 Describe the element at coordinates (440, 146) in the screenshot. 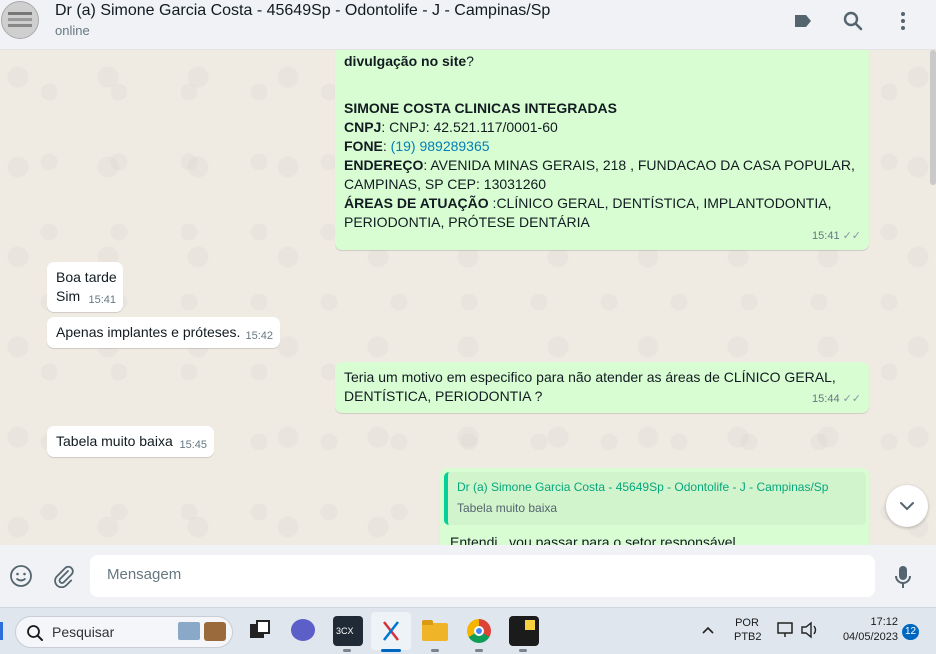

I see `phone-link: (19) 989289365` at that location.